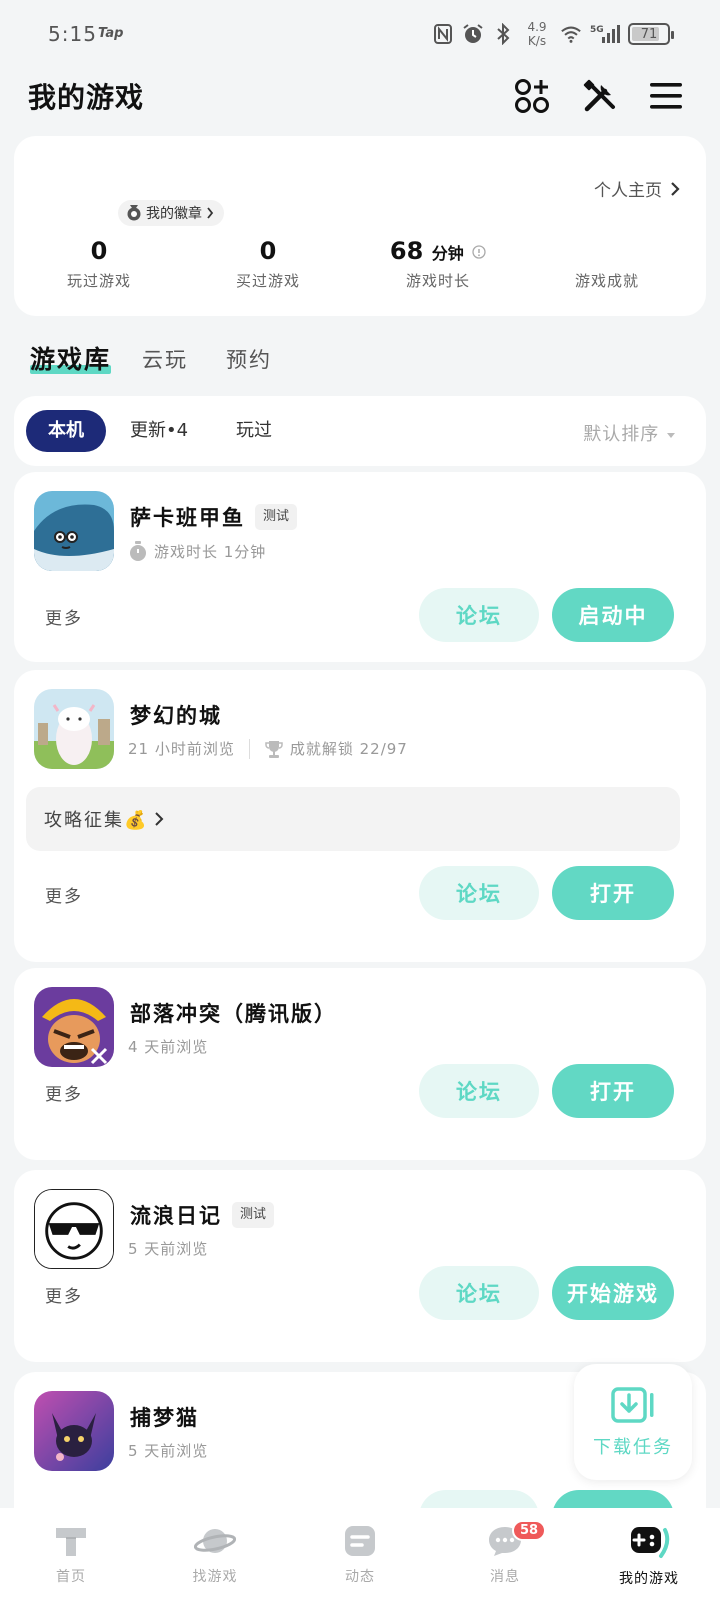 The image size is (720, 1600). What do you see at coordinates (71, 1542) in the screenshot?
I see `taptap-home-icon` at bounding box center [71, 1542].